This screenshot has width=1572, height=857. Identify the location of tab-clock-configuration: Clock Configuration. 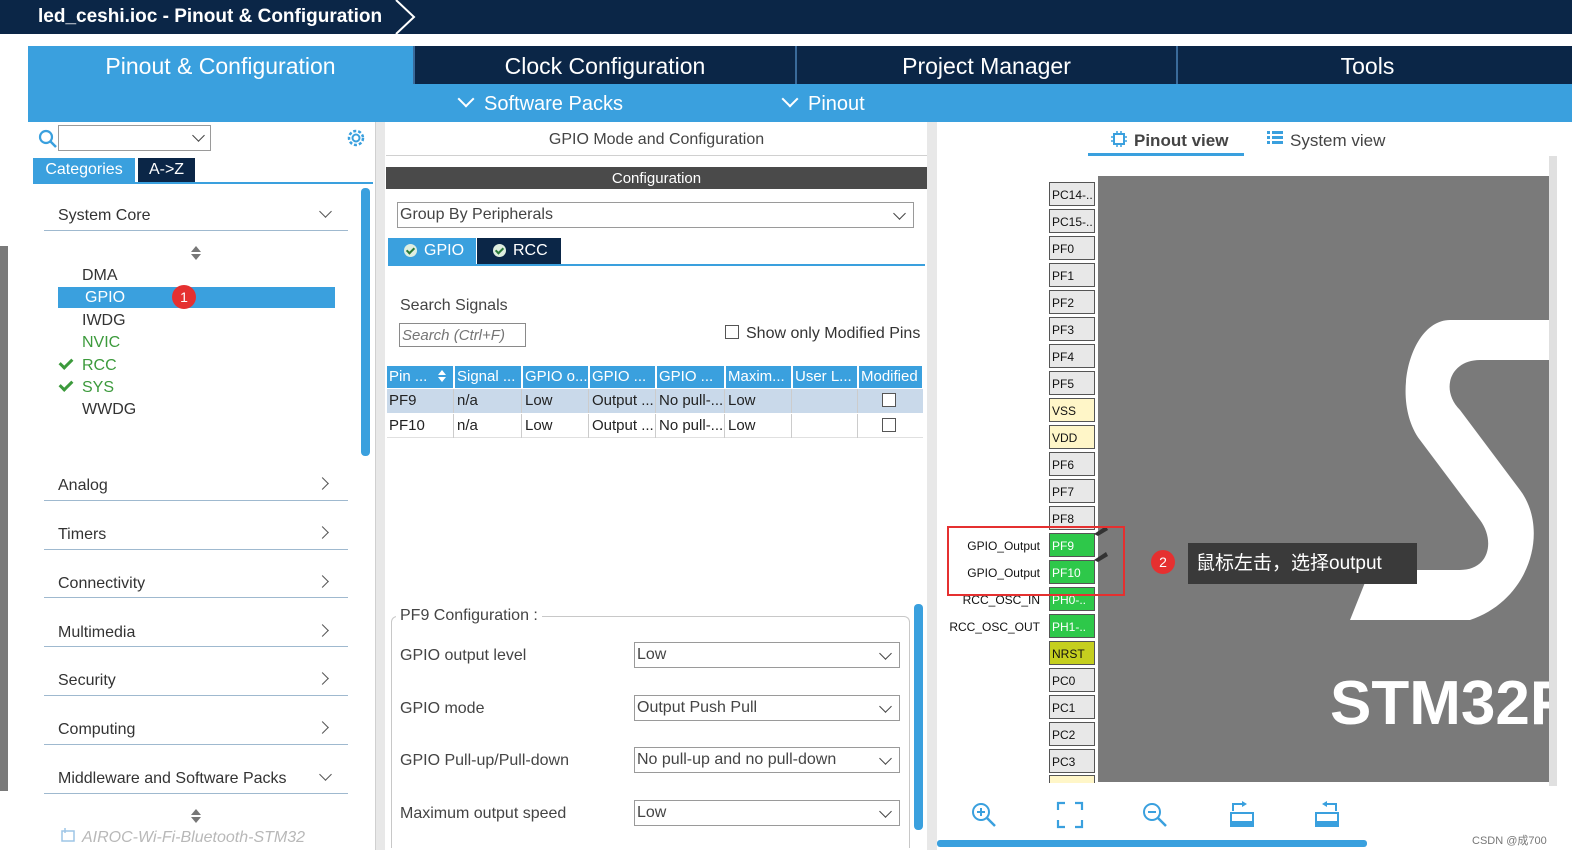
(604, 65).